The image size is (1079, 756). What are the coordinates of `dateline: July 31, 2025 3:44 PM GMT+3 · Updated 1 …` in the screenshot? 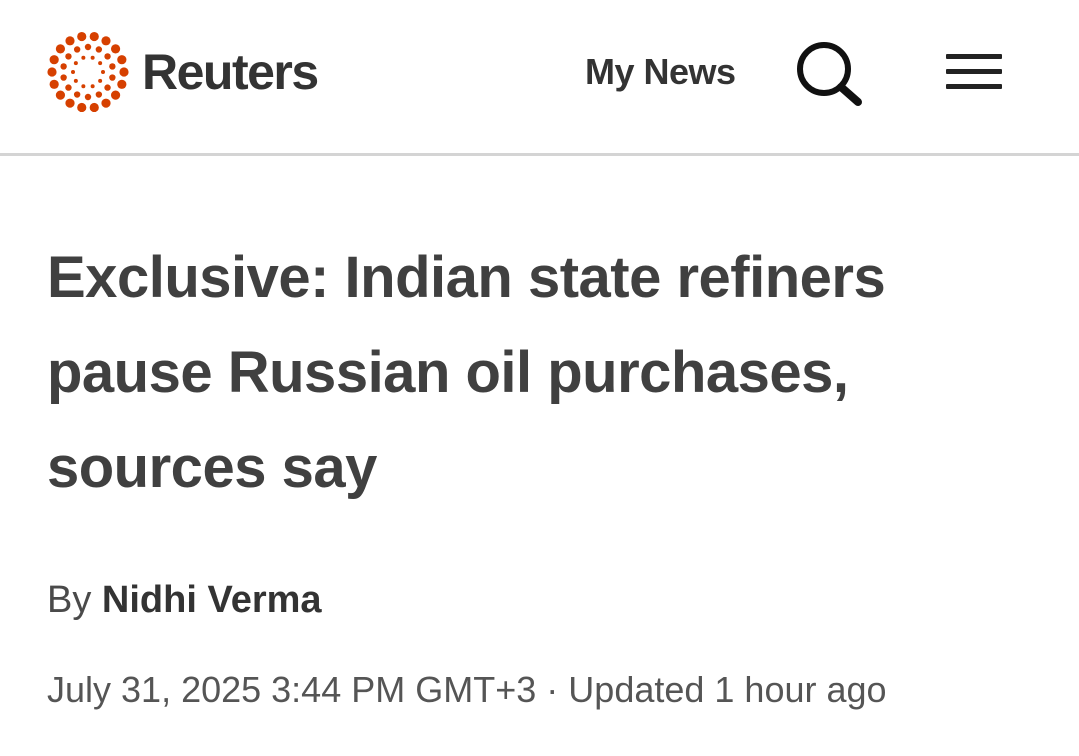 It's located at (467, 690).